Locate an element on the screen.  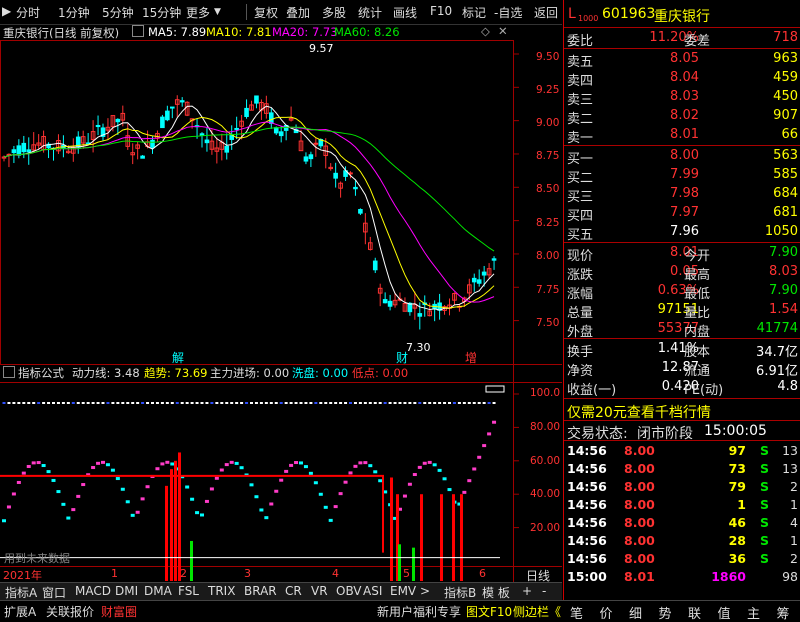
period-tab-fenshi: 分时 is located at coordinates (28, 12).